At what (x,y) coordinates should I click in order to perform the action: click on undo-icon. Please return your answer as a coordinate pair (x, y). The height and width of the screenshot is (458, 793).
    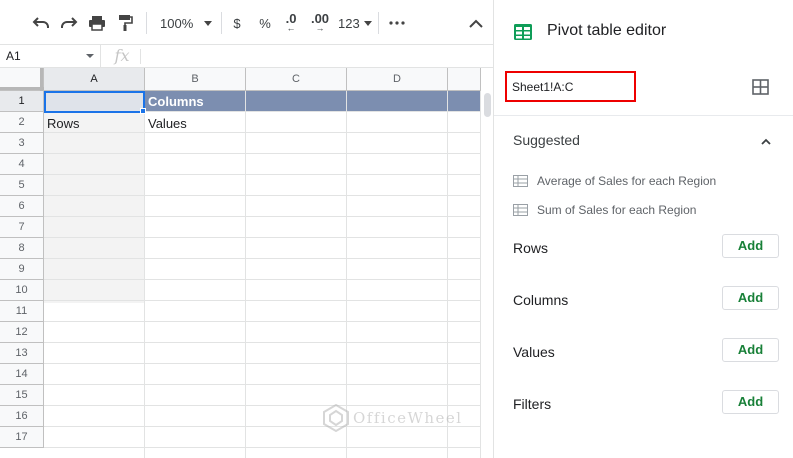
    Looking at the image, I should click on (40, 22).